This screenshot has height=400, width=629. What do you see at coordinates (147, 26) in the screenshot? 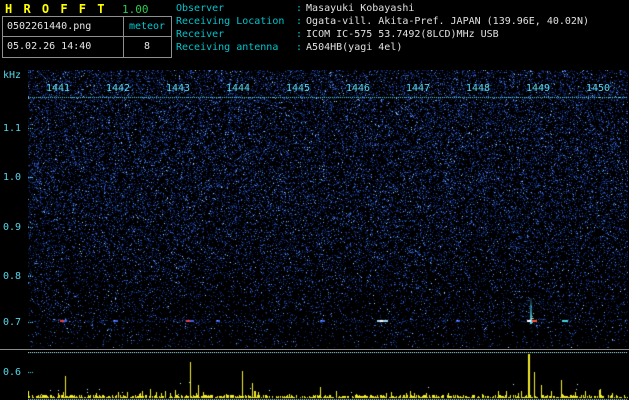
I see `mode-label: meteor` at bounding box center [147, 26].